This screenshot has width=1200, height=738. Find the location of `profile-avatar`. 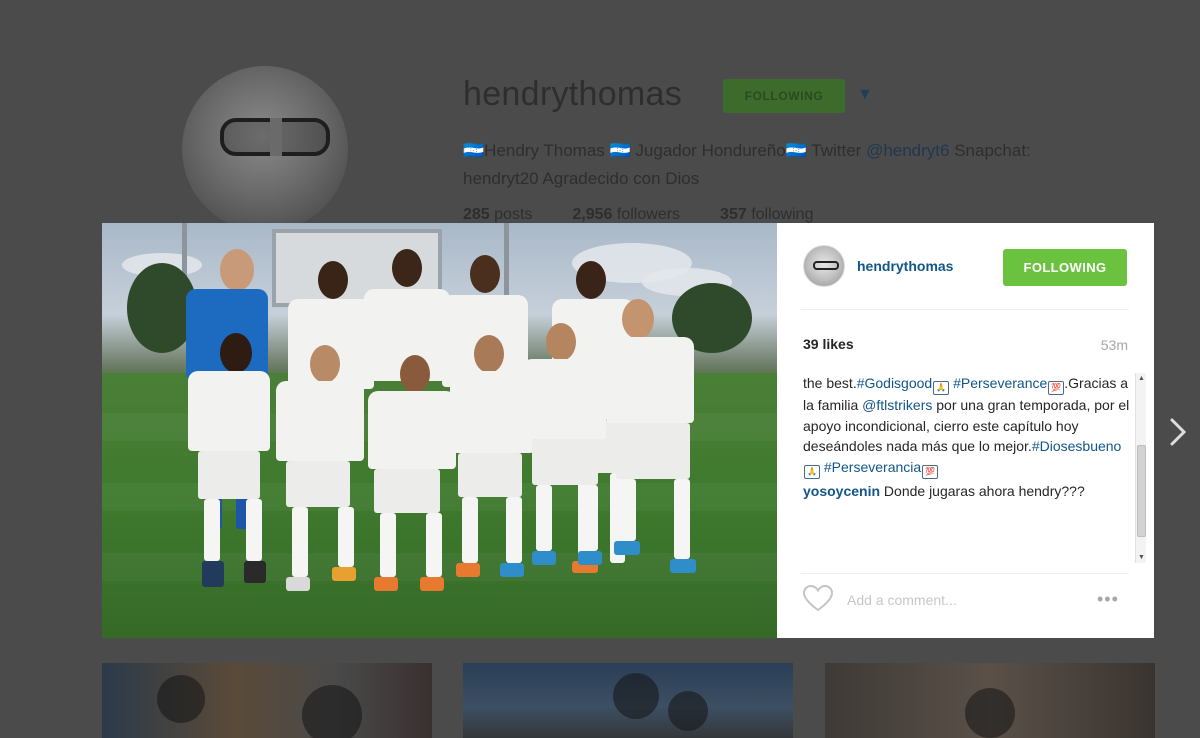

profile-avatar is located at coordinates (265, 149).